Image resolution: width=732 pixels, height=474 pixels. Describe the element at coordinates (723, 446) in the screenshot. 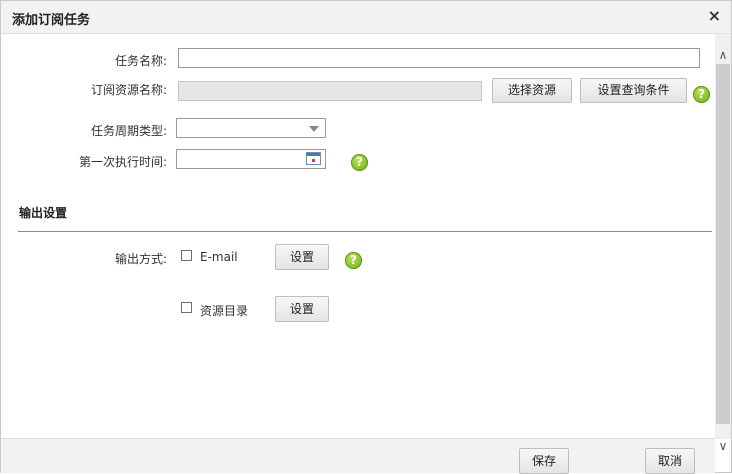

I see `scroll-down-icon: ∨` at that location.